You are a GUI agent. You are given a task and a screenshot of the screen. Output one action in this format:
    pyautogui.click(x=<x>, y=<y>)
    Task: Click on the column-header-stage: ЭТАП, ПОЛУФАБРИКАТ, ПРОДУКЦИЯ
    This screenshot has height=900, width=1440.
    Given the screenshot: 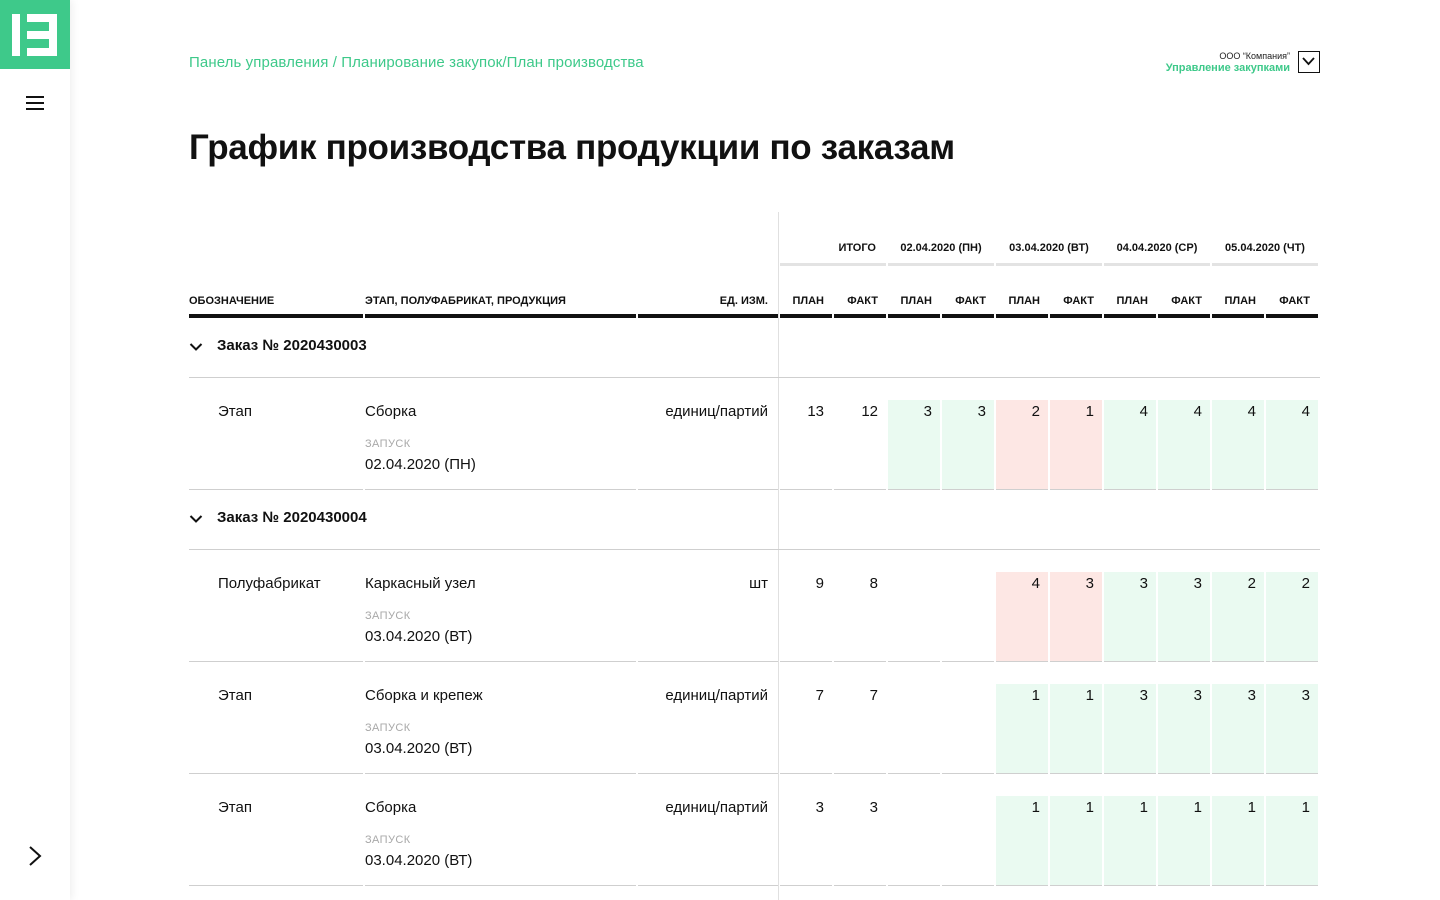 What is the action you would take?
    pyautogui.click(x=500, y=301)
    